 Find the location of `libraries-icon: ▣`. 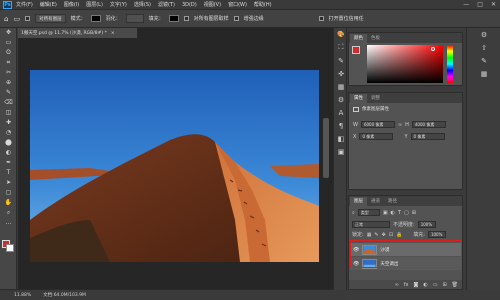

libraries-icon: ▣ is located at coordinates (341, 151).